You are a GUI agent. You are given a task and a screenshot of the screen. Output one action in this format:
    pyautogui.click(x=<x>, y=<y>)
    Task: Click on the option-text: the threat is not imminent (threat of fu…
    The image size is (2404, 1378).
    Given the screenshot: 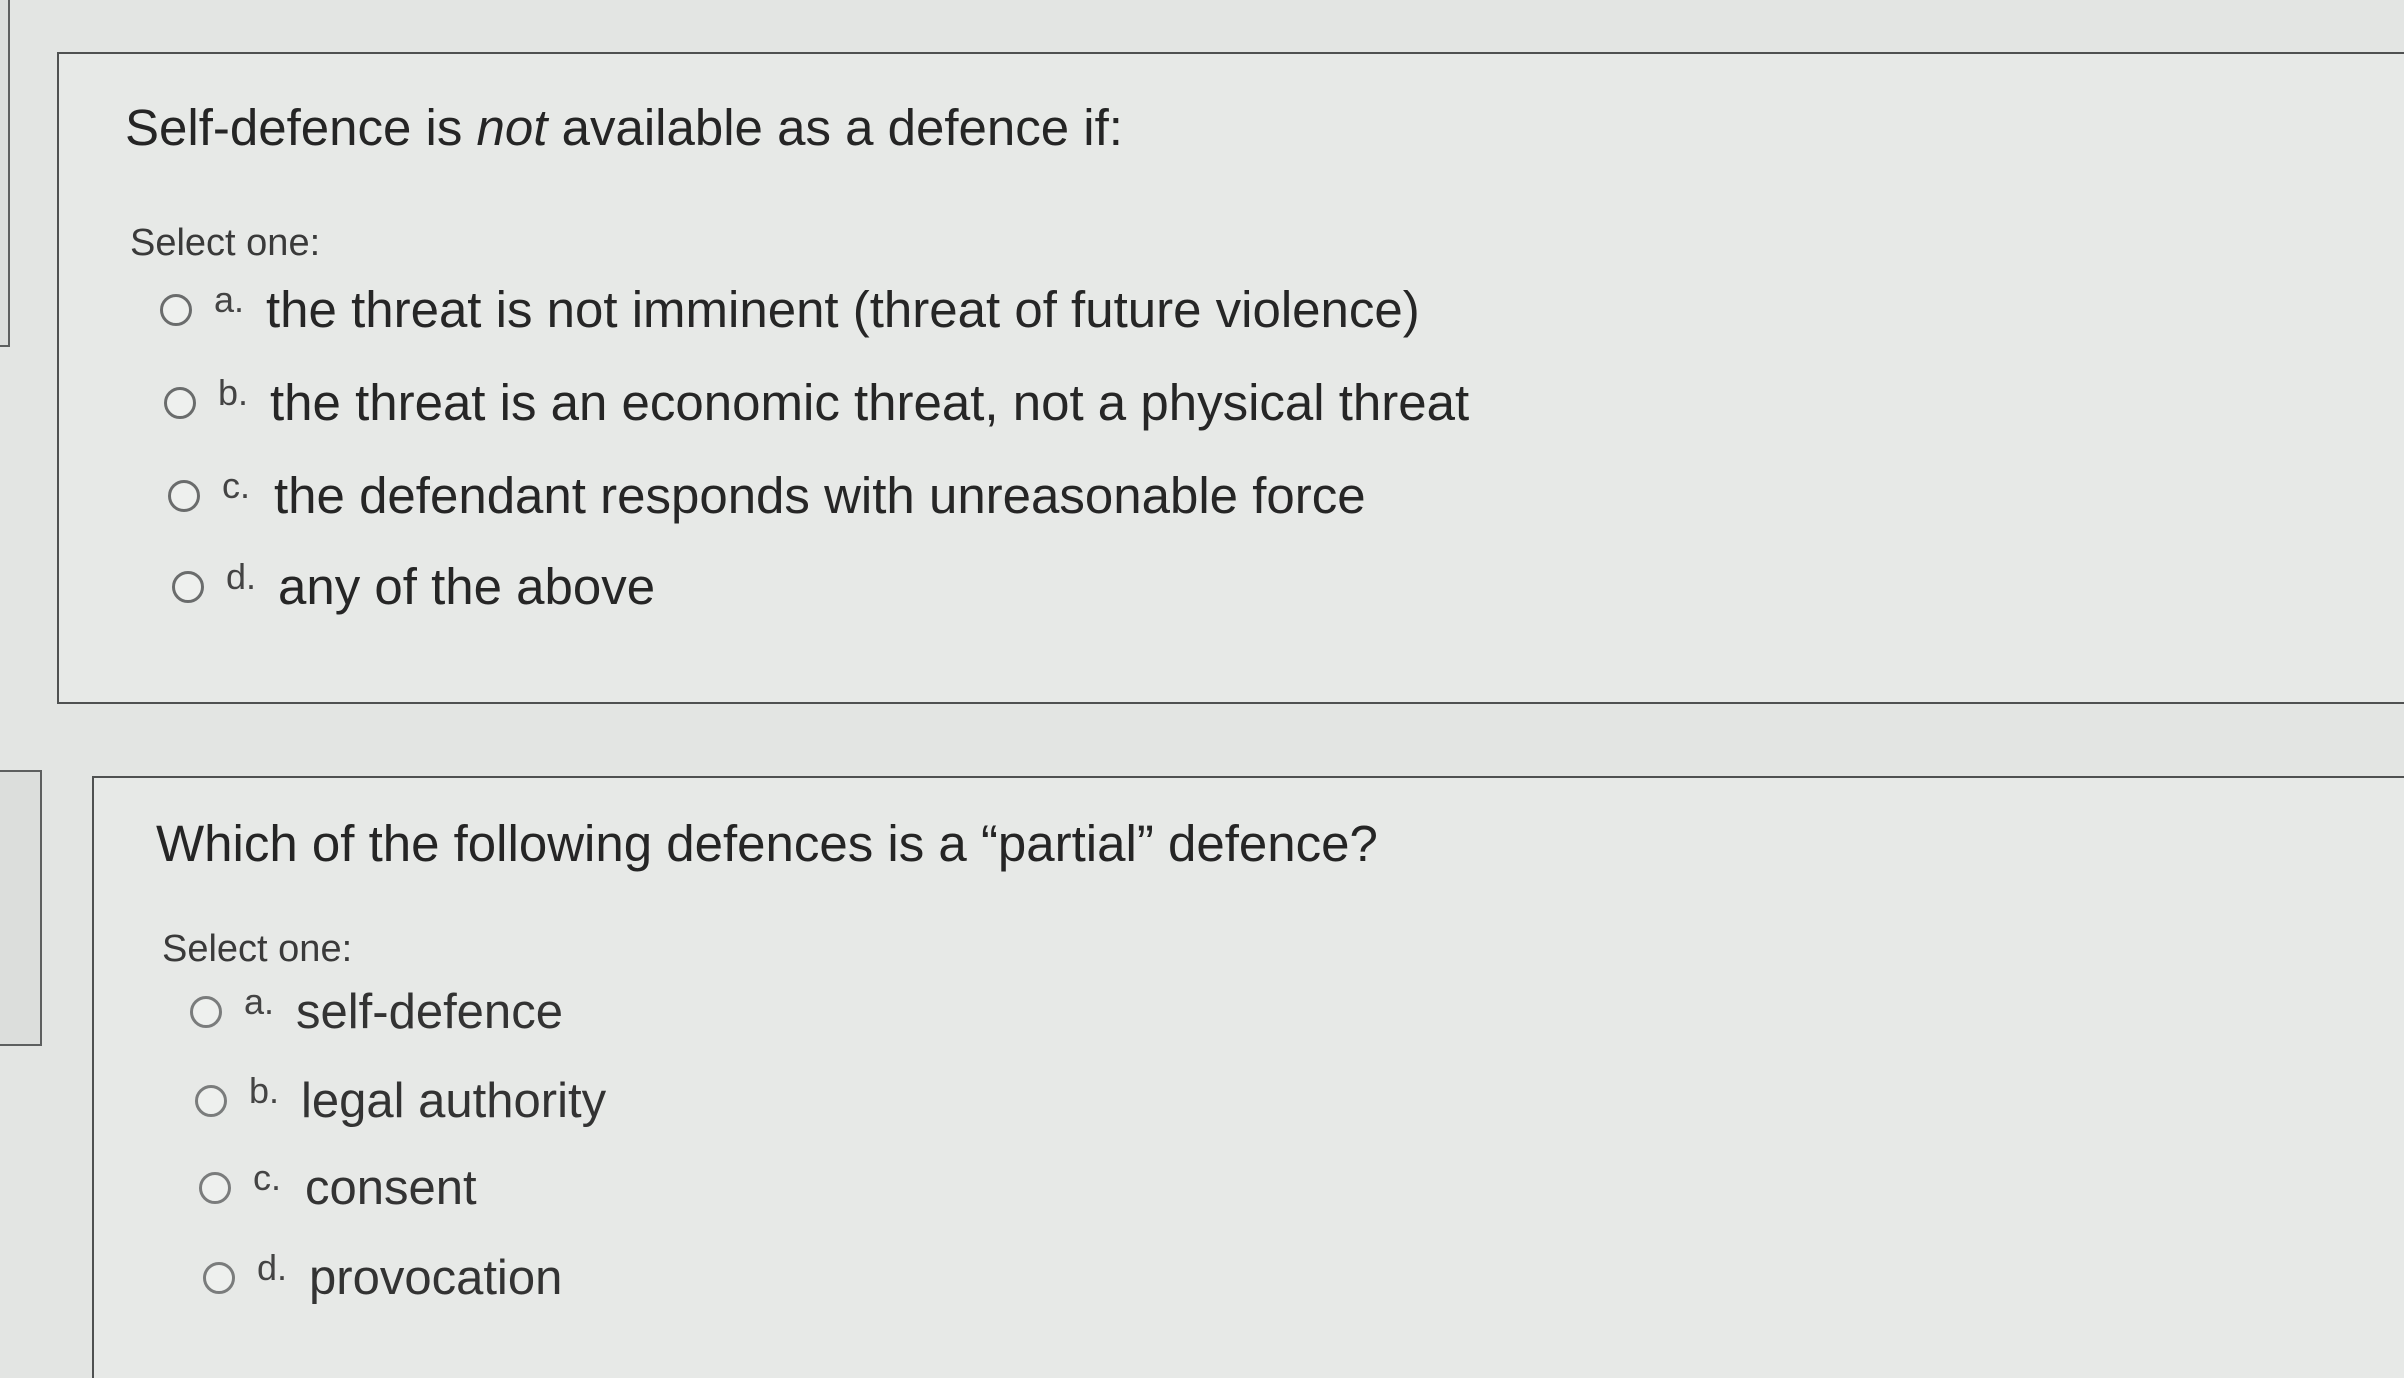 What is the action you would take?
    pyautogui.click(x=843, y=309)
    